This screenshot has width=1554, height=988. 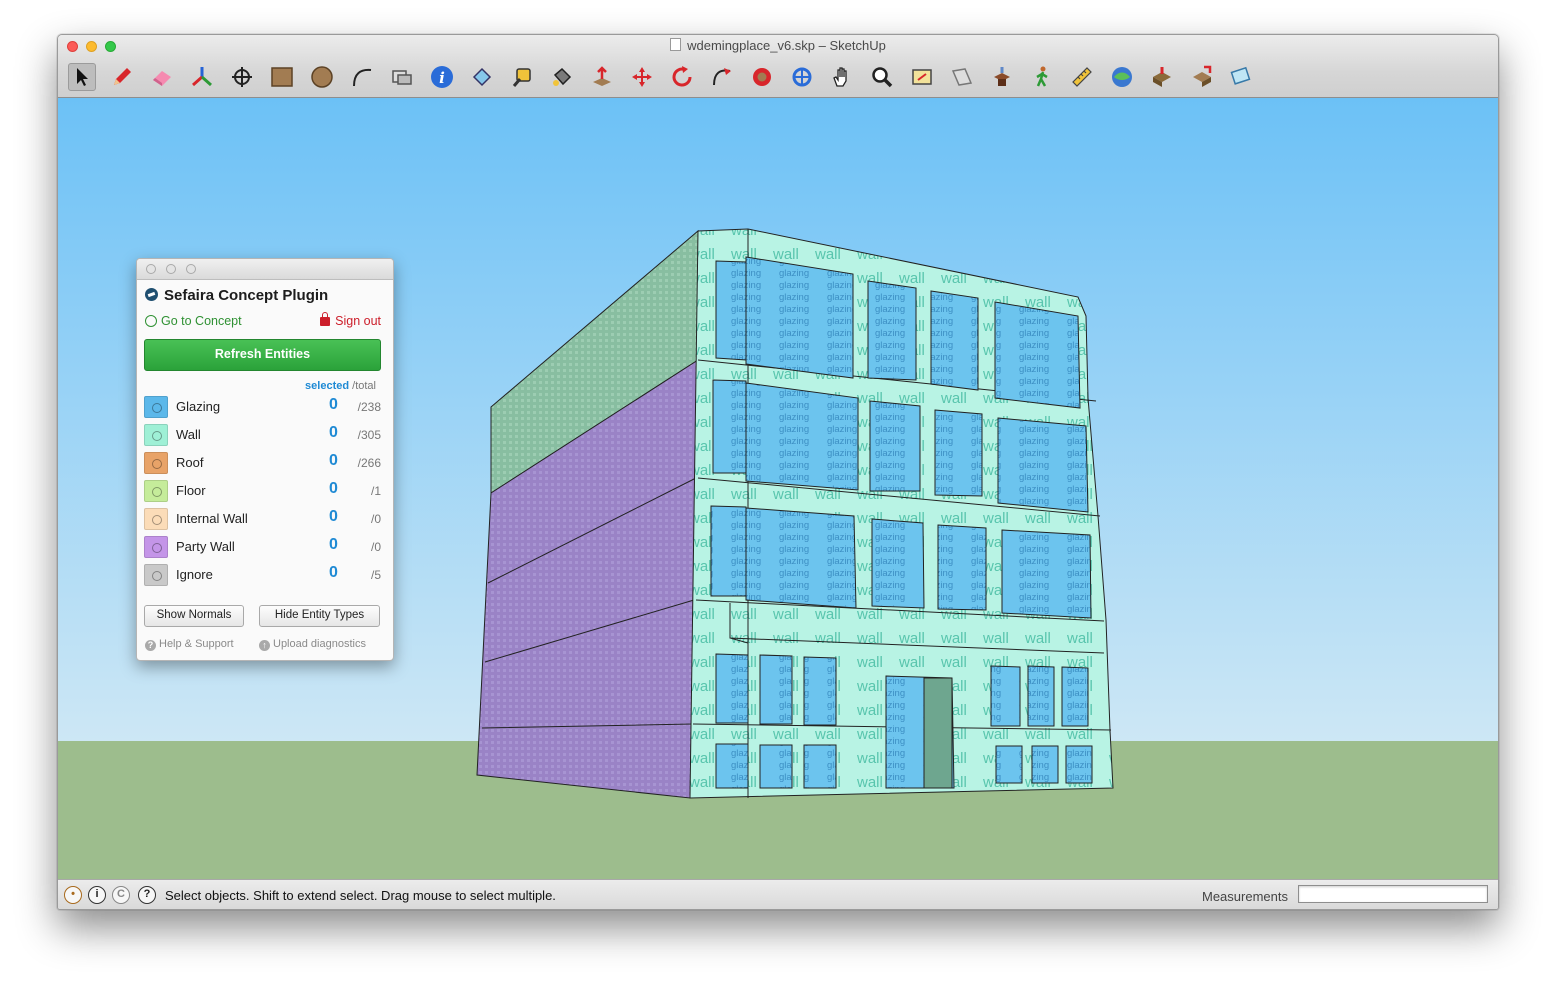 I want to click on arrow-icon, so click(x=82, y=77).